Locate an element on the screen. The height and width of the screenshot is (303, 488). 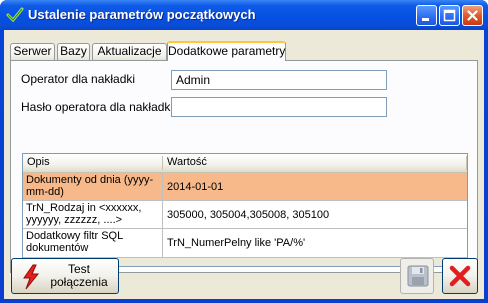
close-button is located at coordinates (472, 15).